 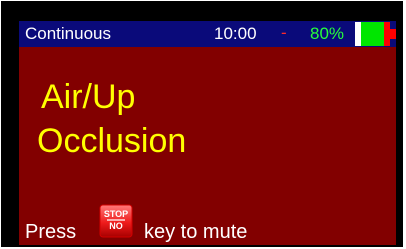 I want to click on alarm-title-line-1: Air/Up, so click(x=88, y=97).